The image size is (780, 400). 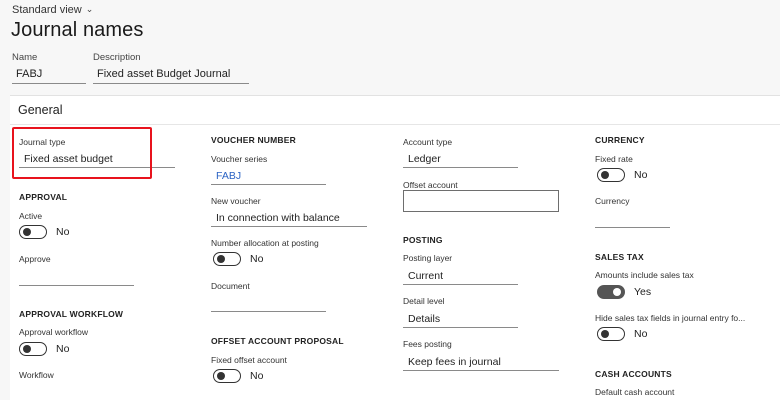 I want to click on posting-layer-field: Current, so click(x=460, y=276).